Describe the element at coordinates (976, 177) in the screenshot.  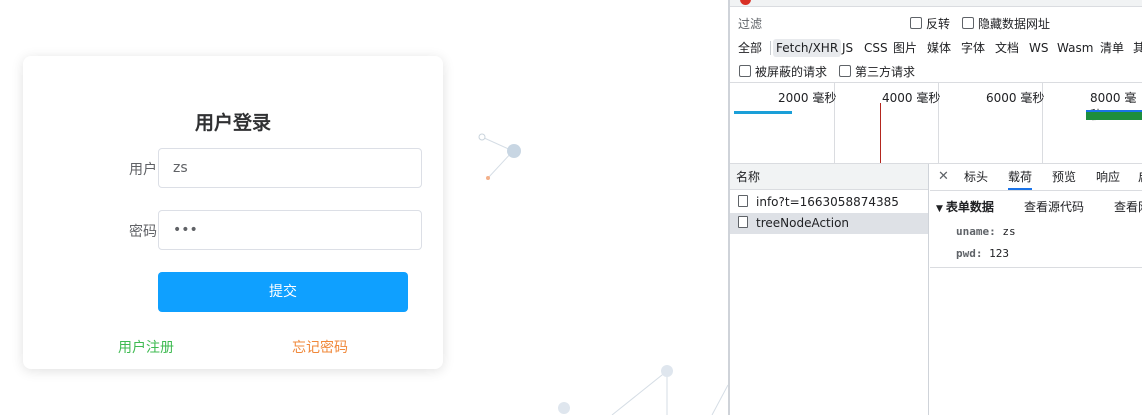
I see `tab-headers: 标头` at that location.